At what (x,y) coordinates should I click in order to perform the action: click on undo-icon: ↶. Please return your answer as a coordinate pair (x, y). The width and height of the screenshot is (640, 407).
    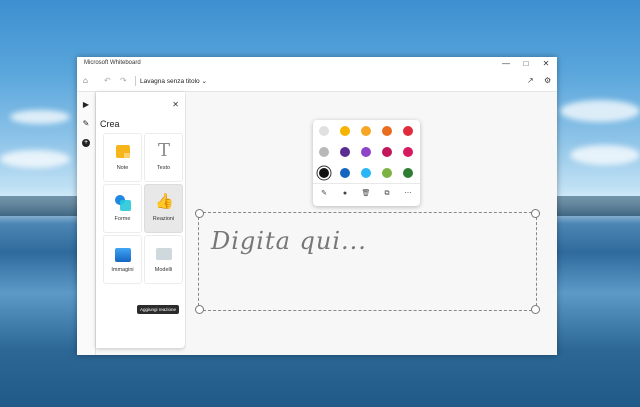
    Looking at the image, I should click on (107, 81).